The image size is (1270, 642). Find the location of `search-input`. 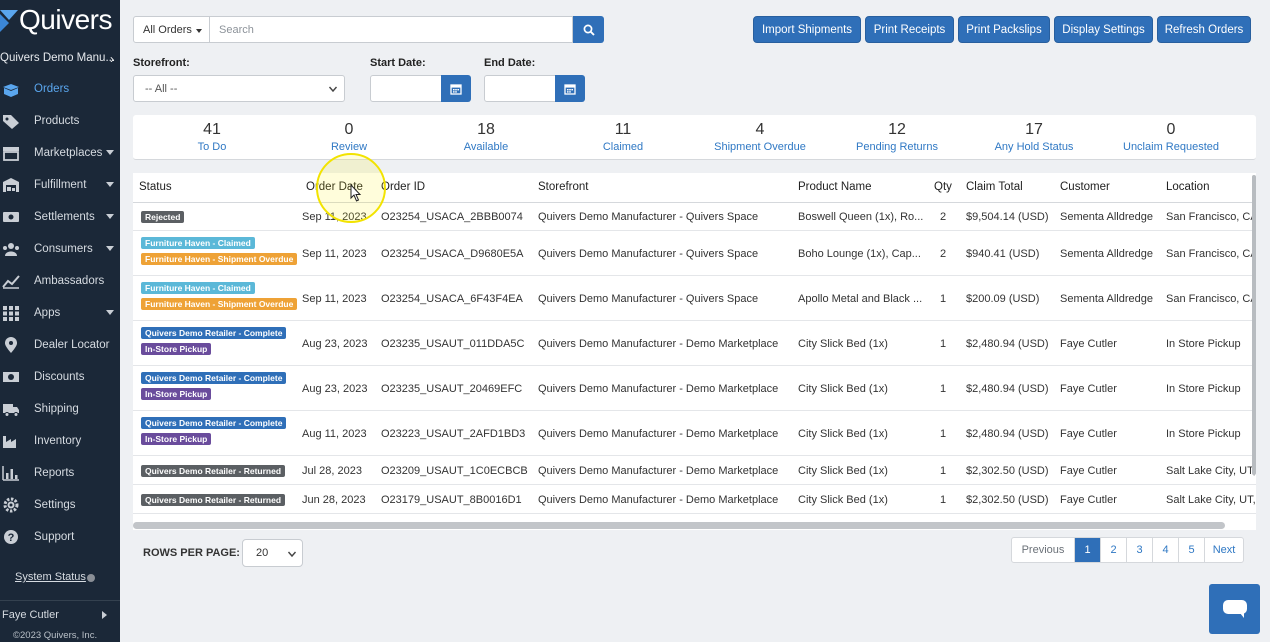

search-input is located at coordinates (391, 29).